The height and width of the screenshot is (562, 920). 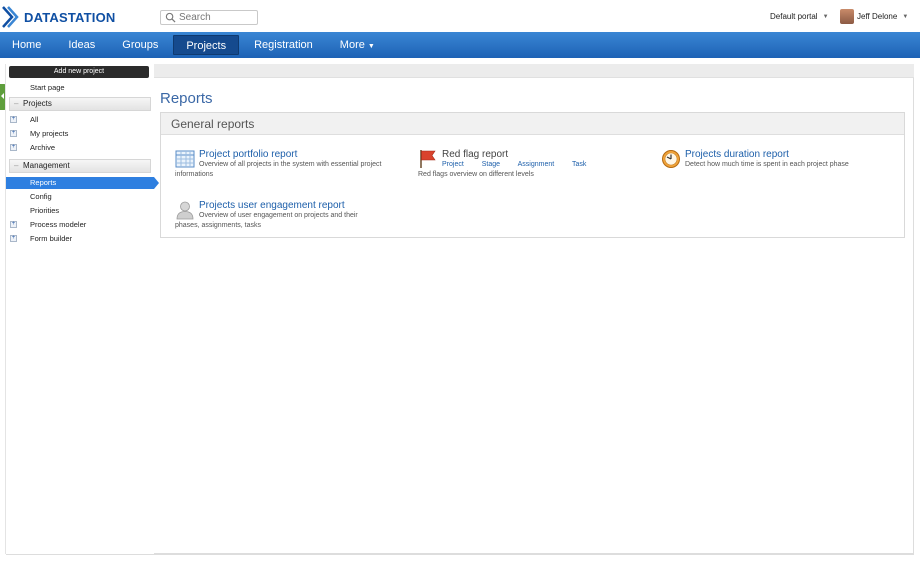 I want to click on red-flag-links: Project Stage Assignment Task, so click(x=522, y=164).